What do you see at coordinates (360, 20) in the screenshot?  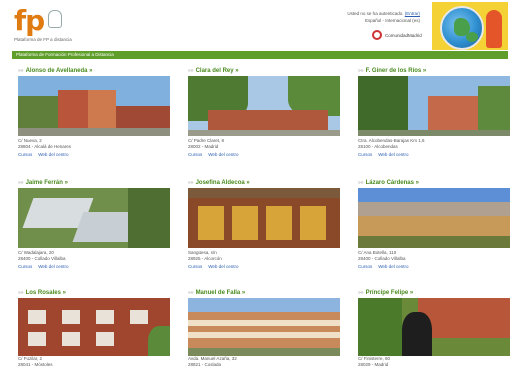 I see `language-selector: Español - Internacional (es)` at bounding box center [360, 20].